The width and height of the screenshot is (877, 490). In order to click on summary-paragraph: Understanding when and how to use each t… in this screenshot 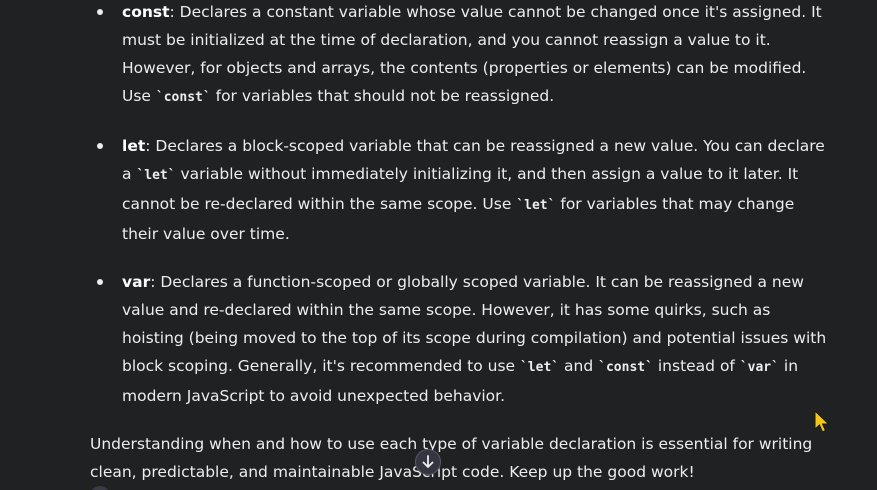, I will do `click(451, 458)`.